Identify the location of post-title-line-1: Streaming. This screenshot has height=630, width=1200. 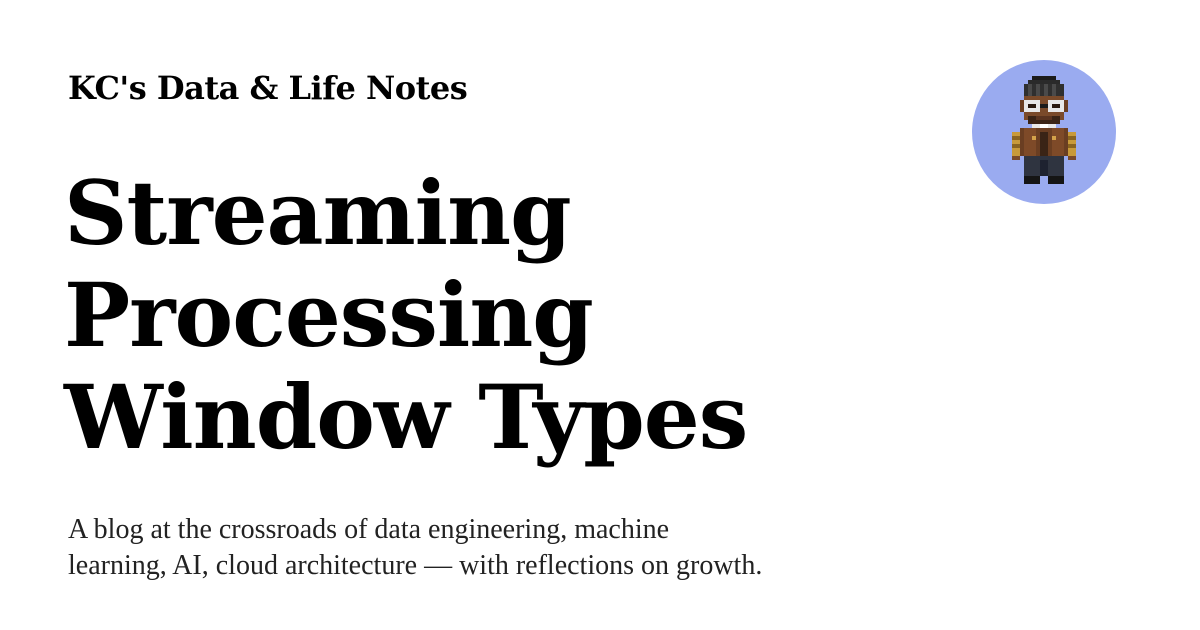
(318, 213).